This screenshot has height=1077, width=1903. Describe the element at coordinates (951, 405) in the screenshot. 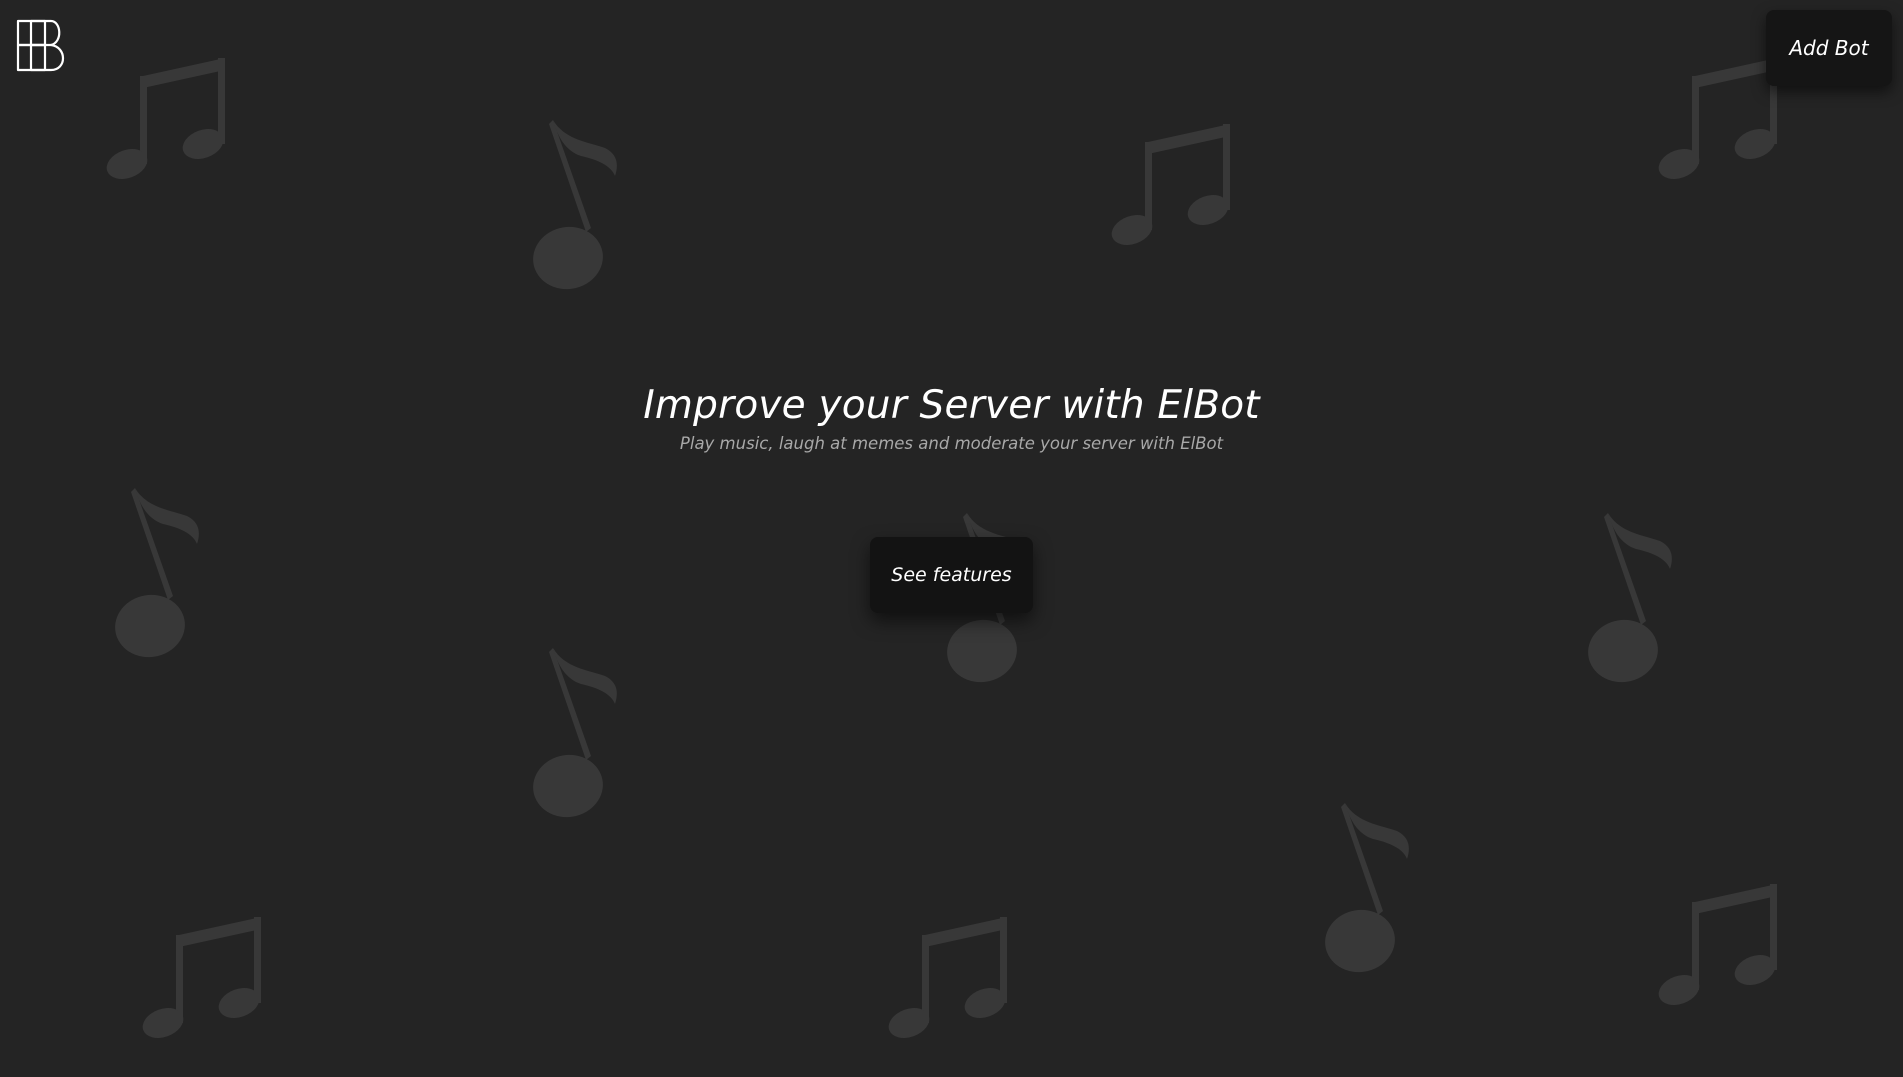

I see `hero-title: Improve your Server with ElBot` at that location.